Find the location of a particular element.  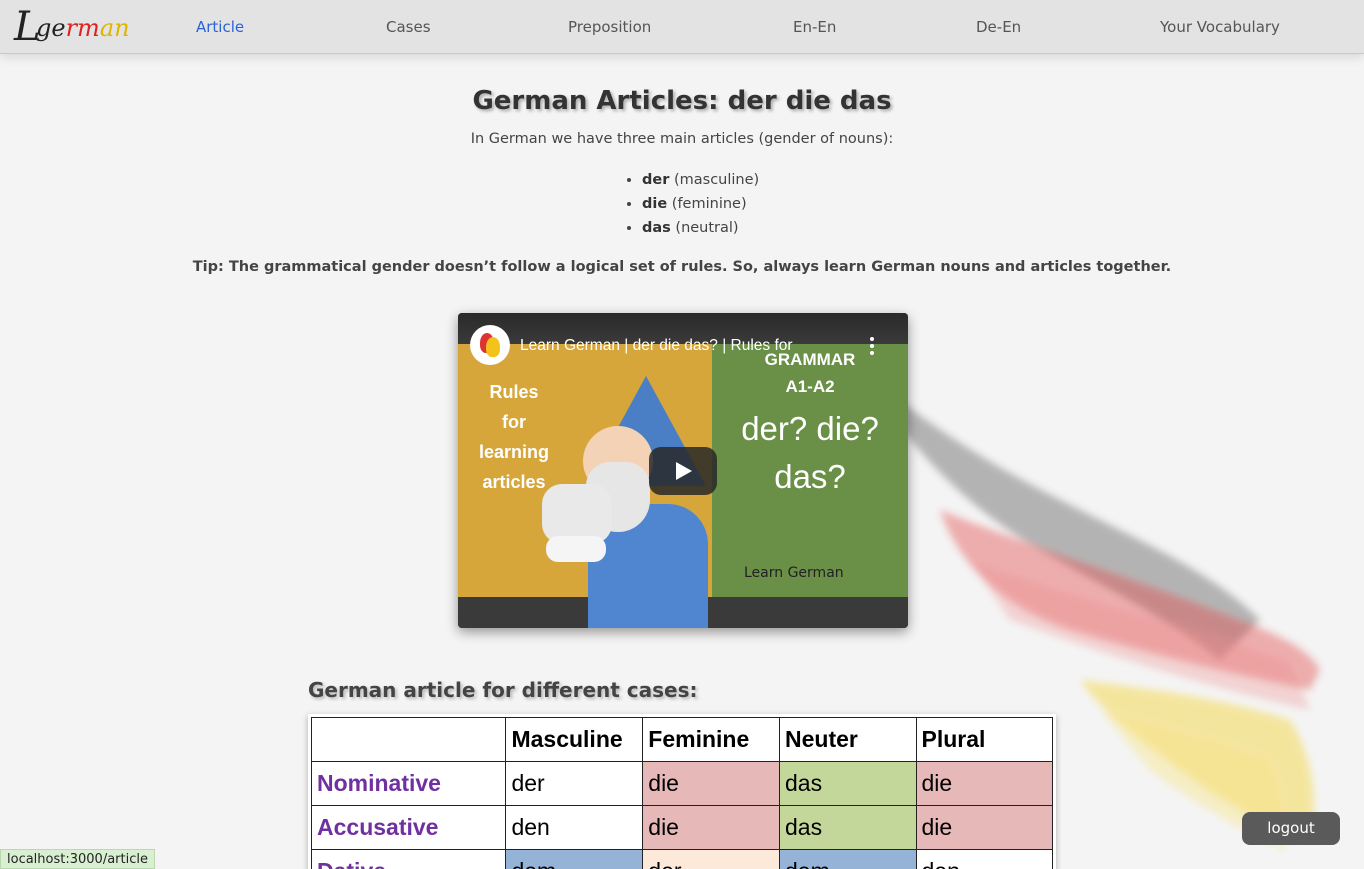

list-item: das (neutral) is located at coordinates (700, 230).